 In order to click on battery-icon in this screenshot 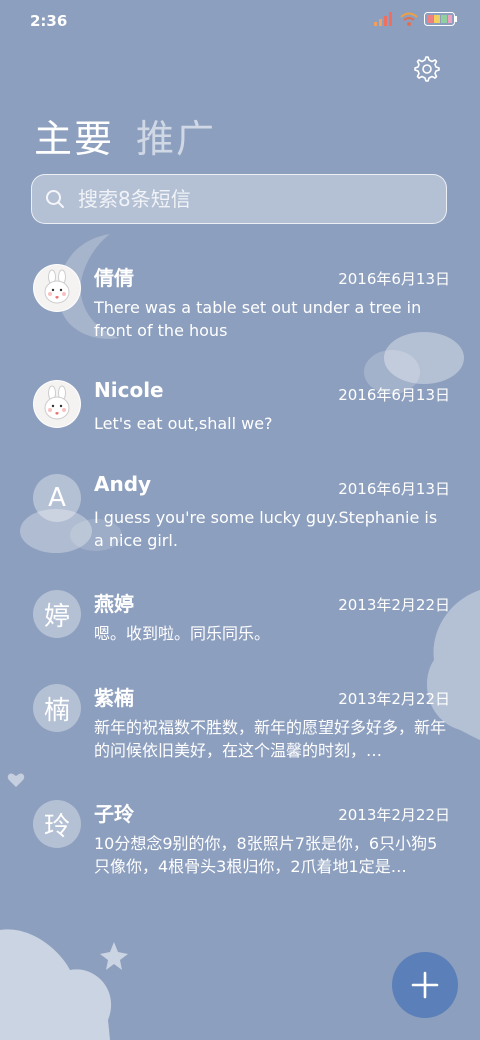, I will do `click(440, 19)`.